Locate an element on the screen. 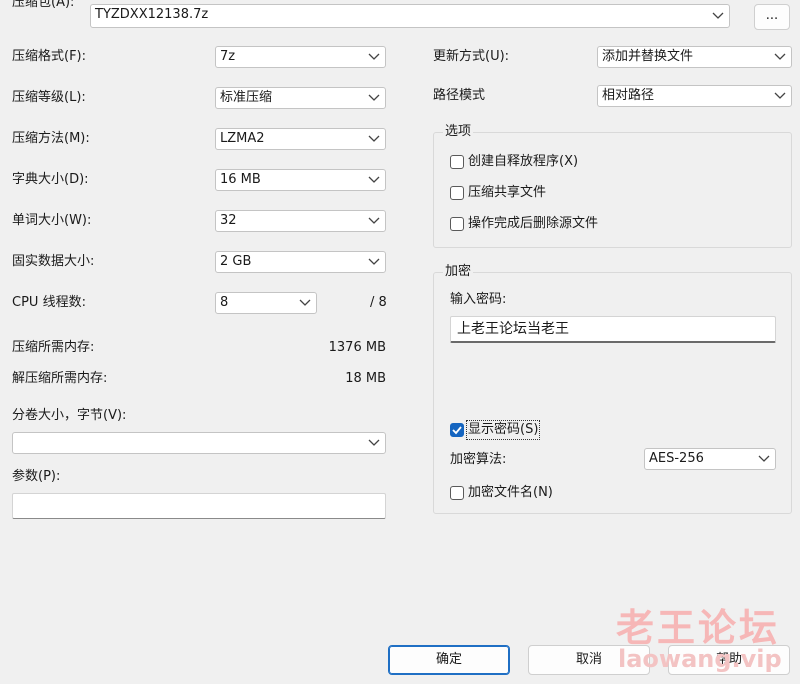  password-label: 输入密码: is located at coordinates (478, 299).